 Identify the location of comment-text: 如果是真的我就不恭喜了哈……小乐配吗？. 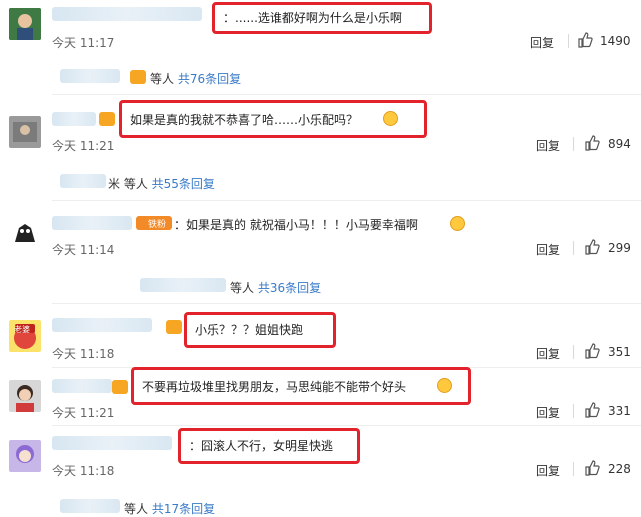
(244, 120).